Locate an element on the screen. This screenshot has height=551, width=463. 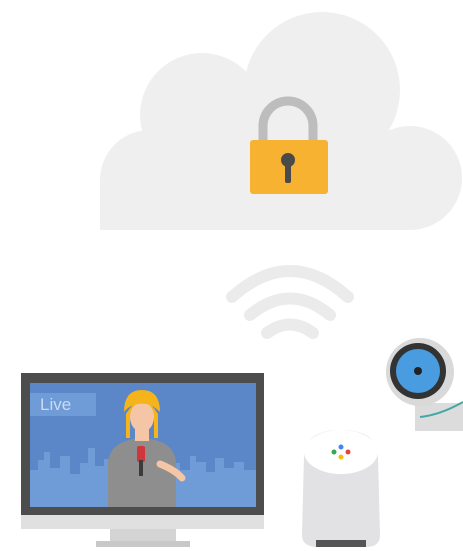
security-camera-icon is located at coordinates (424, 384).